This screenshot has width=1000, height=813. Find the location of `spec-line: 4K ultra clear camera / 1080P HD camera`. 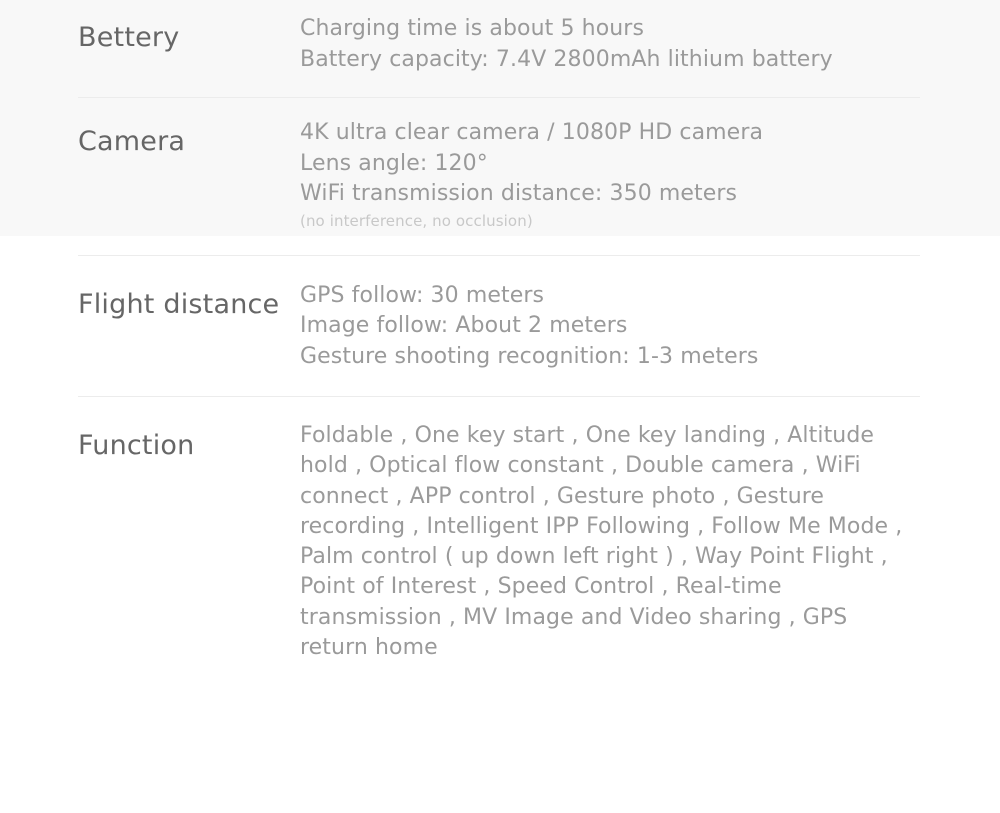

spec-line: 4K ultra clear camera / 1080P HD camera is located at coordinates (532, 132).